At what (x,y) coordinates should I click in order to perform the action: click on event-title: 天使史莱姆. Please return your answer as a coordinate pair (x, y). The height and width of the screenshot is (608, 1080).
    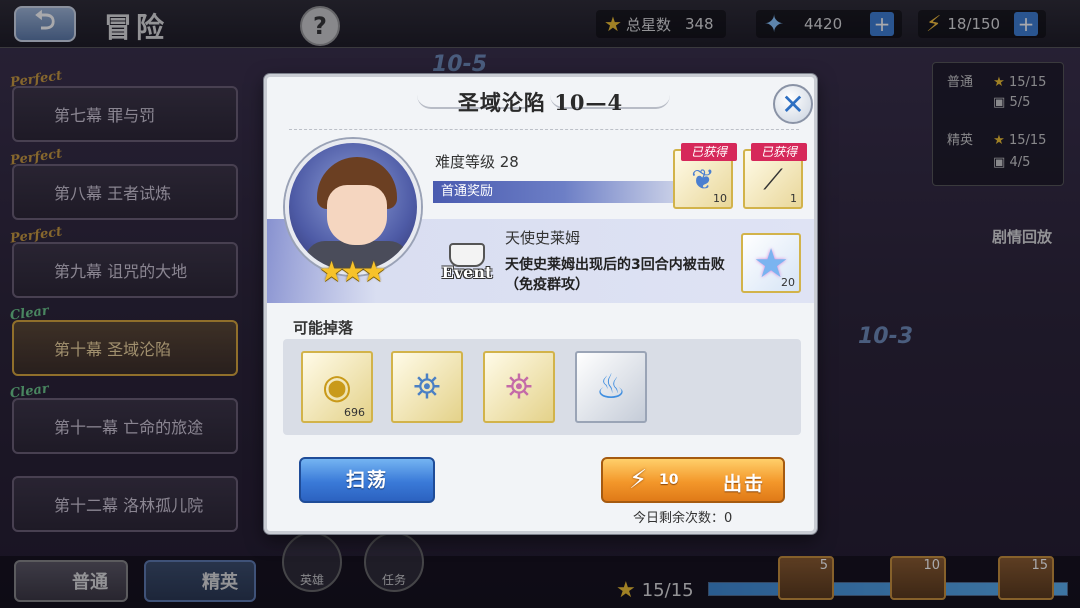
    Looking at the image, I should click on (543, 238).